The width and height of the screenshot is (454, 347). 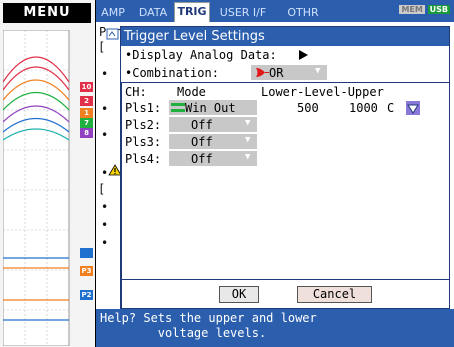 I want to click on level-adjust-button, so click(x=413, y=108).